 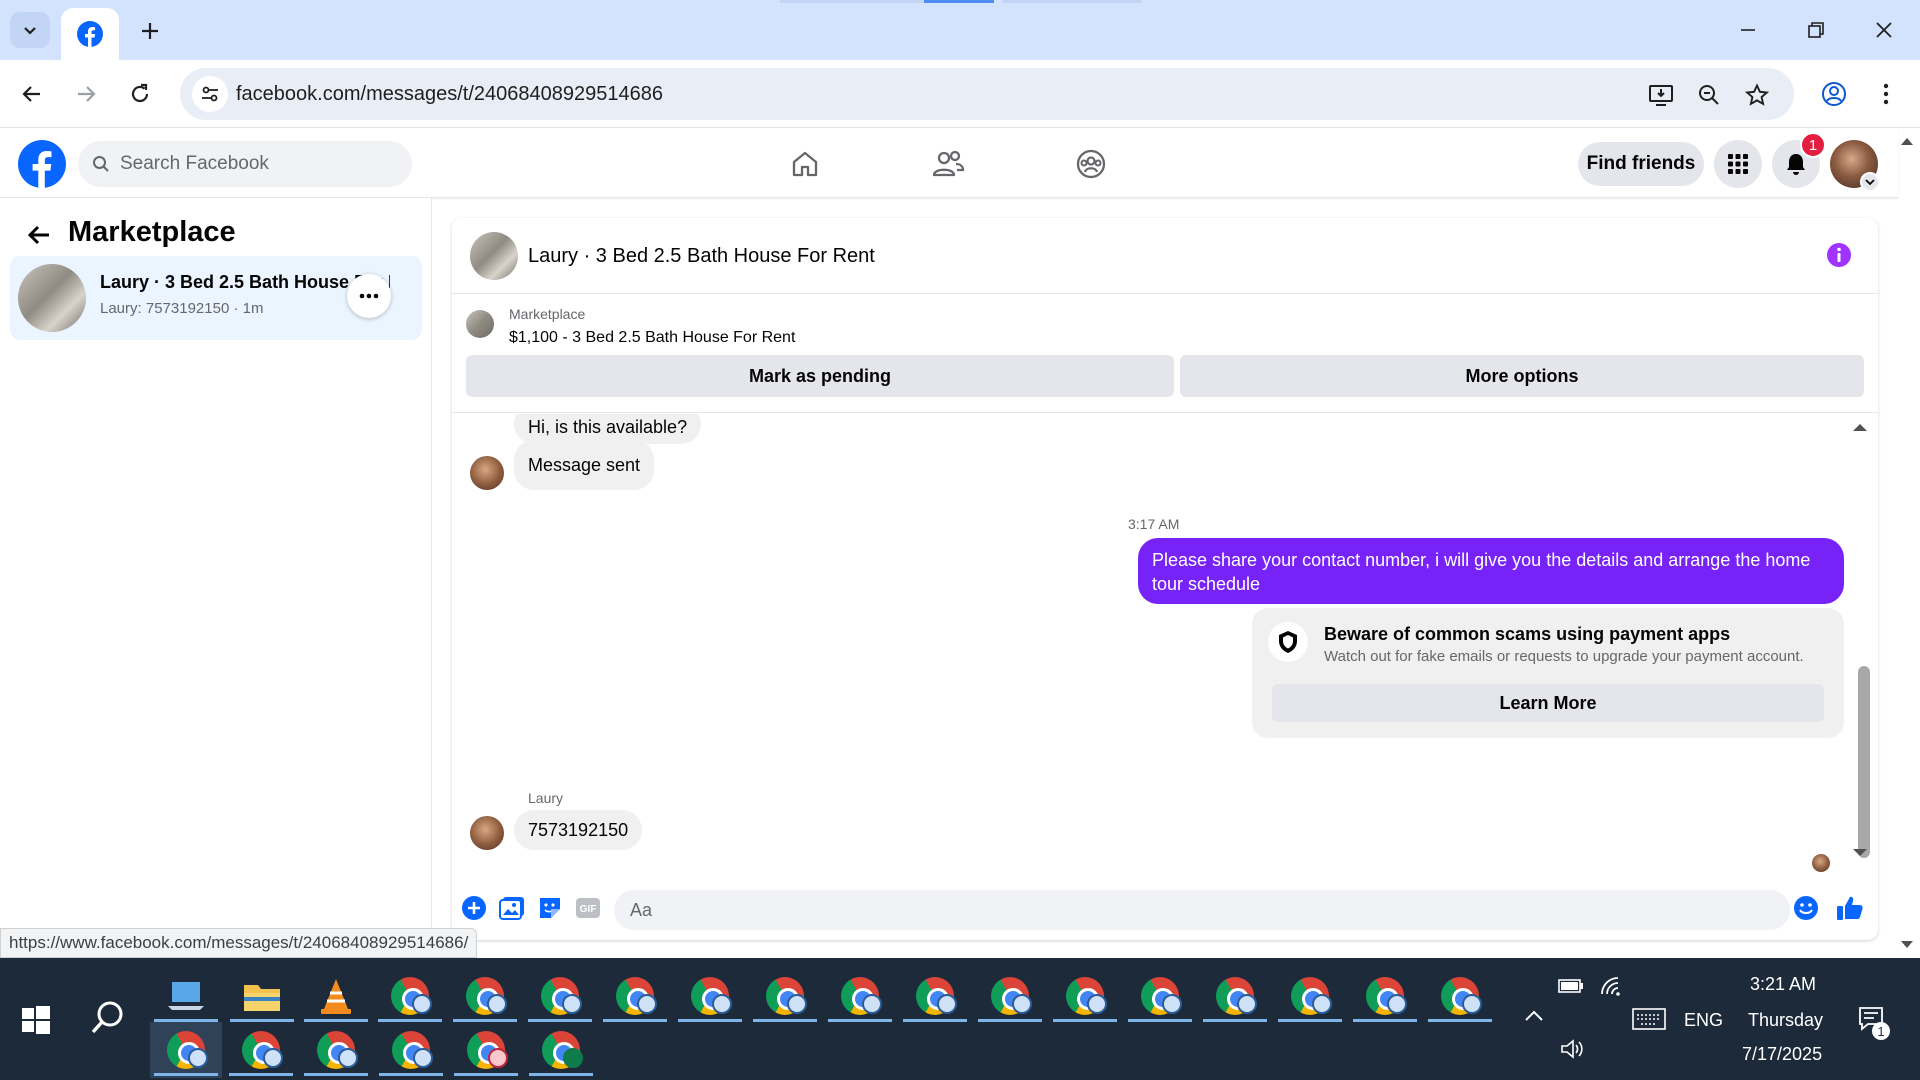 What do you see at coordinates (32, 94) in the screenshot?
I see `back-button` at bounding box center [32, 94].